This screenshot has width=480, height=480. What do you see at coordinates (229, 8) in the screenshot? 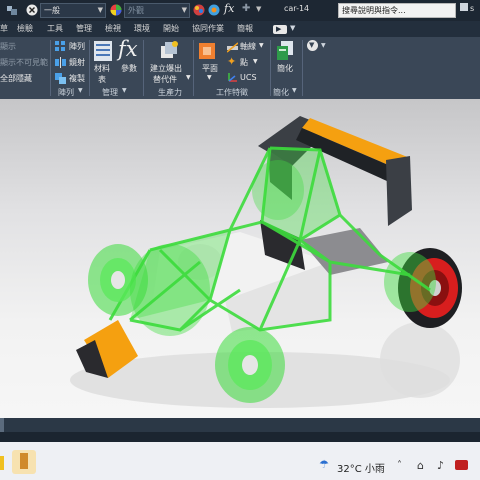
I see `fx-parameters-button: fx` at bounding box center [229, 8].